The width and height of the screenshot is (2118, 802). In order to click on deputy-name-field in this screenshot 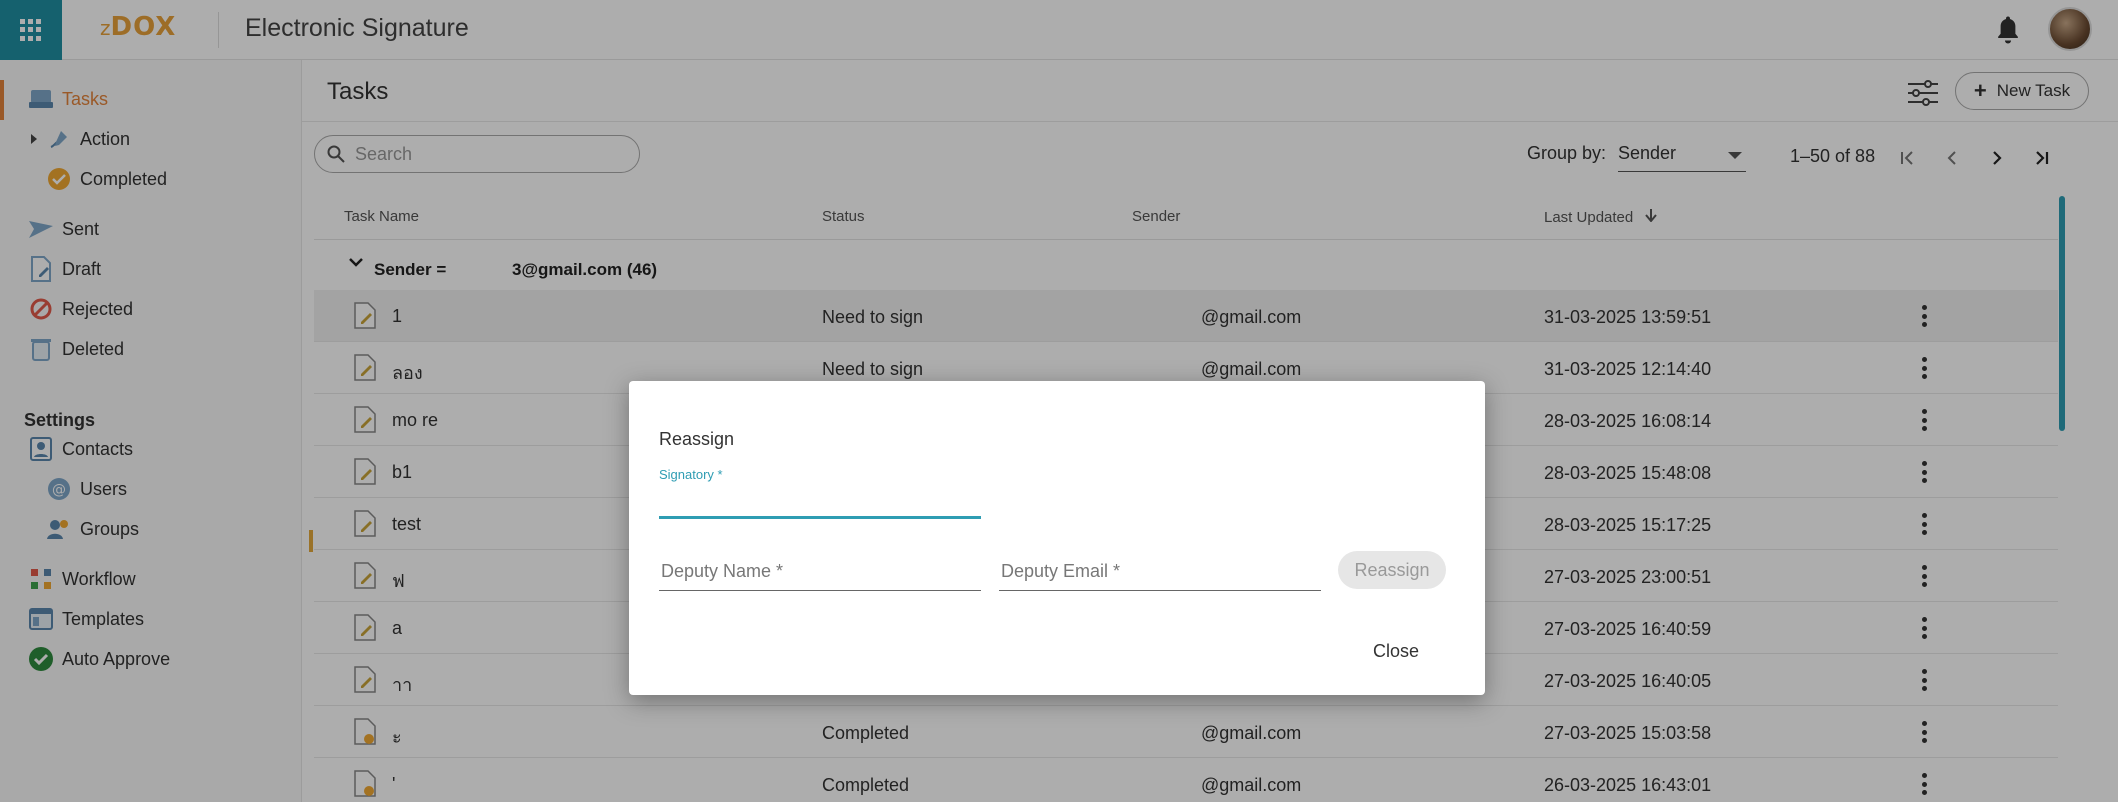, I will do `click(820, 572)`.